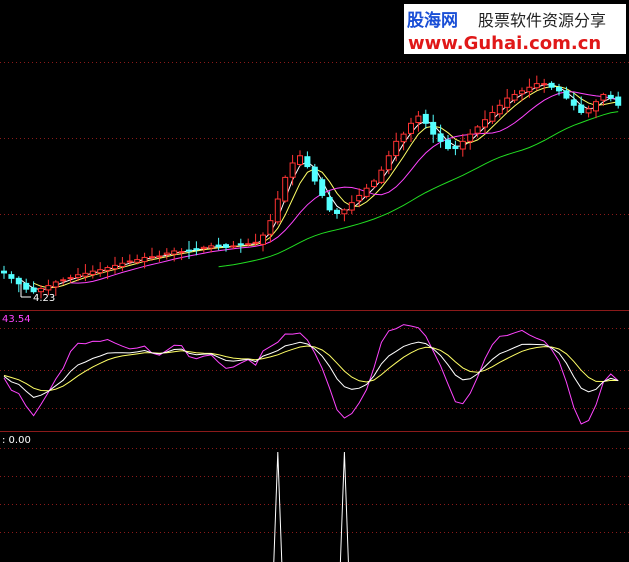 Image resolution: width=629 pixels, height=562 pixels. What do you see at coordinates (311, 368) in the screenshot?
I see `kdj-d-line` at bounding box center [311, 368].